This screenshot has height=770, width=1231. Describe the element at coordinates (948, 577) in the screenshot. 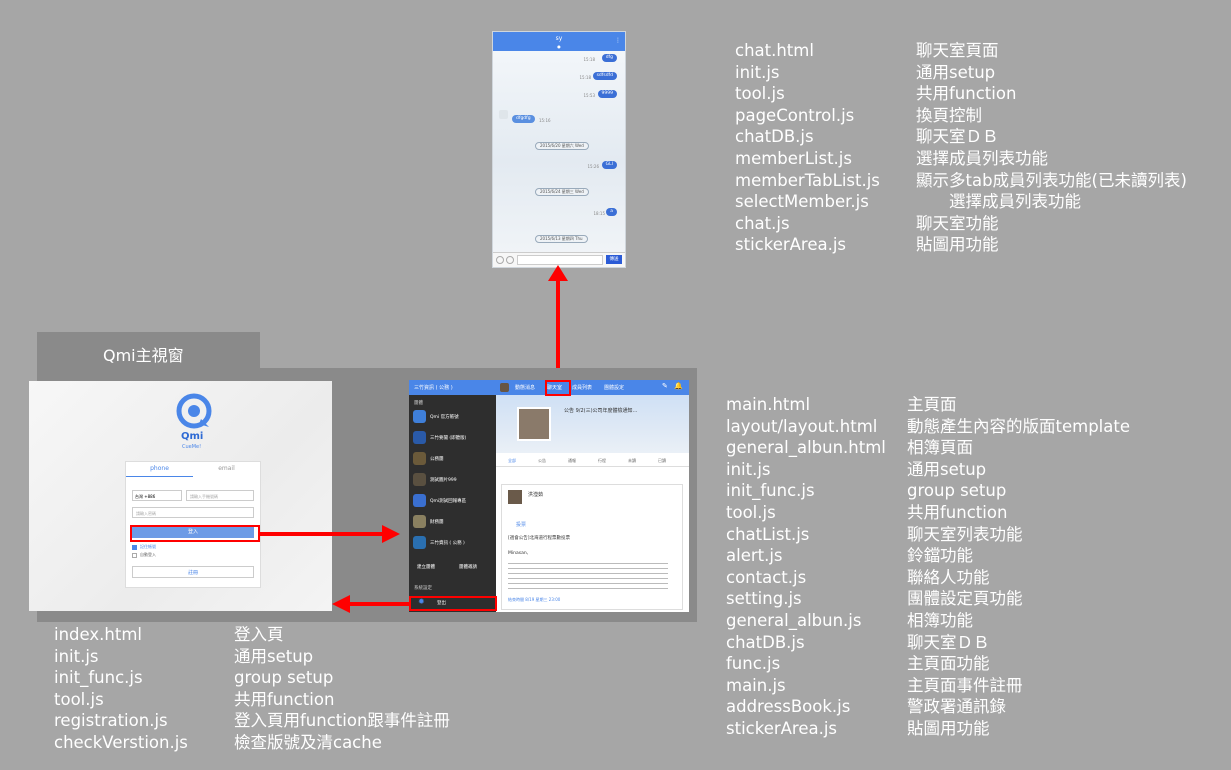

I see `file-description: 聯絡人功能` at that location.